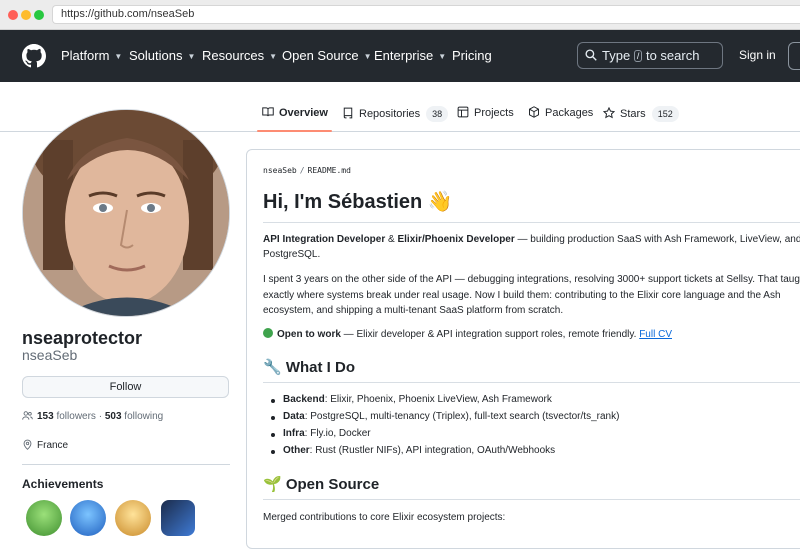 The height and width of the screenshot is (549, 800). What do you see at coordinates (534, 112) in the screenshot?
I see `package-icon` at bounding box center [534, 112].